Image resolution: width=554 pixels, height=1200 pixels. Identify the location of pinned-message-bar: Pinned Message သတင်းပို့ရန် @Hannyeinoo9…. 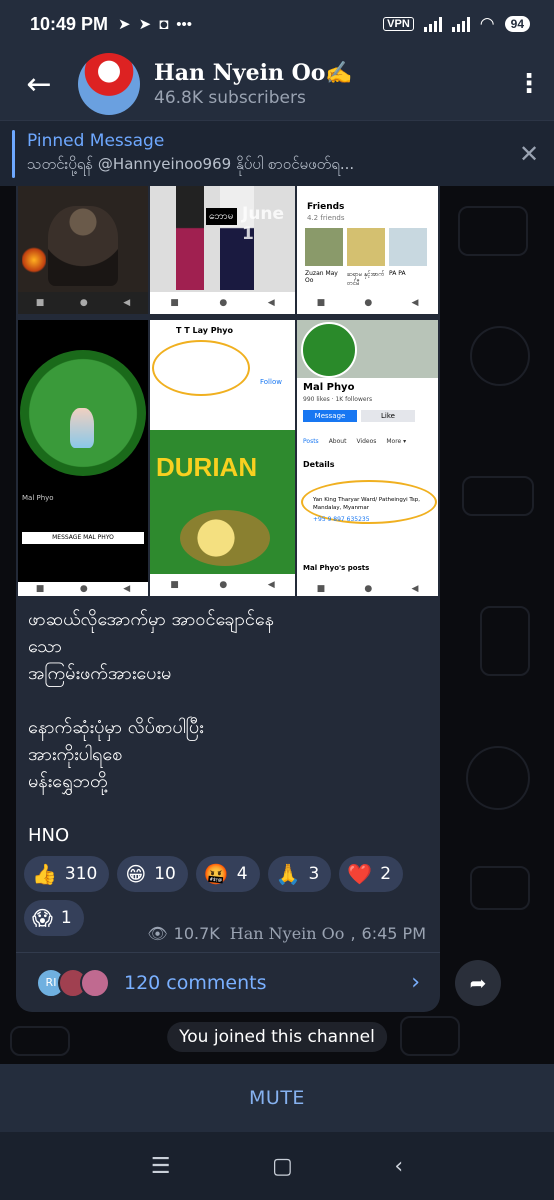
(277, 153).